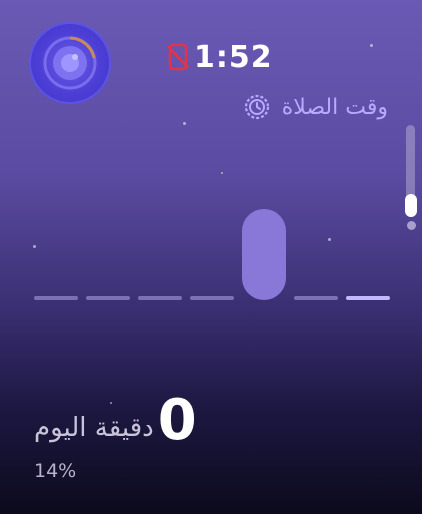  Describe the element at coordinates (55, 471) in the screenshot. I see `stats-percent: 14%` at that location.